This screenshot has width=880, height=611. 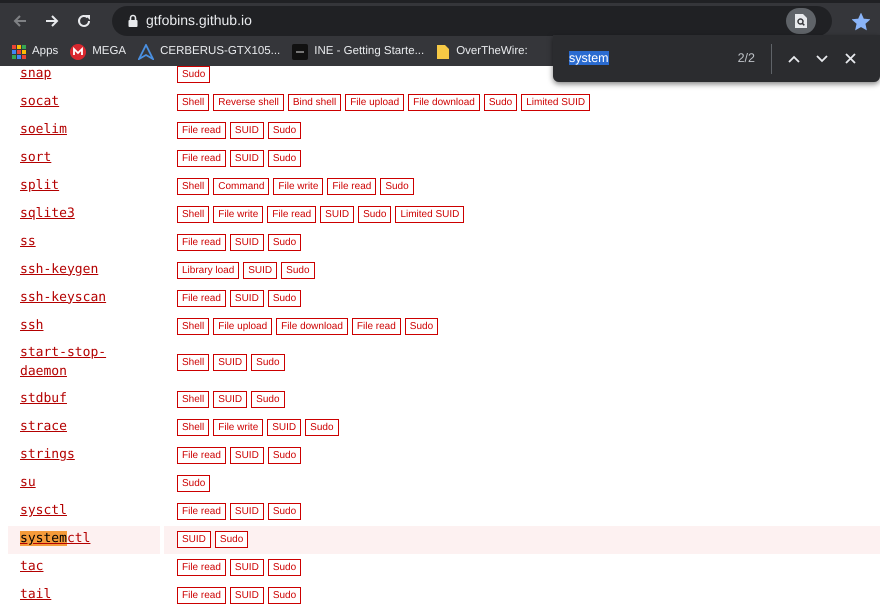 What do you see at coordinates (199, 20) in the screenshot?
I see `url-text: gtfobins.github.io` at bounding box center [199, 20].